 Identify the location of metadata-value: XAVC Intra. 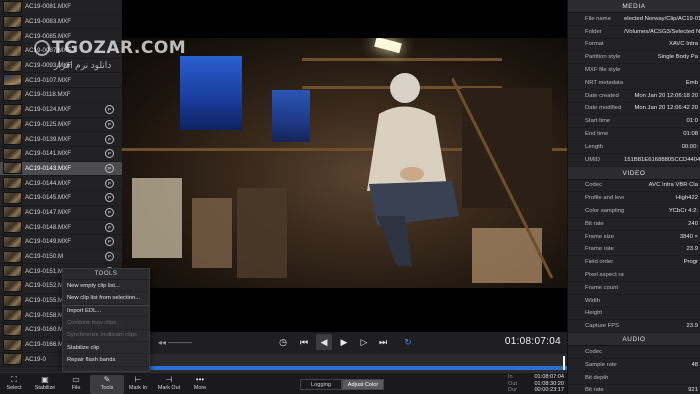
(683, 44).